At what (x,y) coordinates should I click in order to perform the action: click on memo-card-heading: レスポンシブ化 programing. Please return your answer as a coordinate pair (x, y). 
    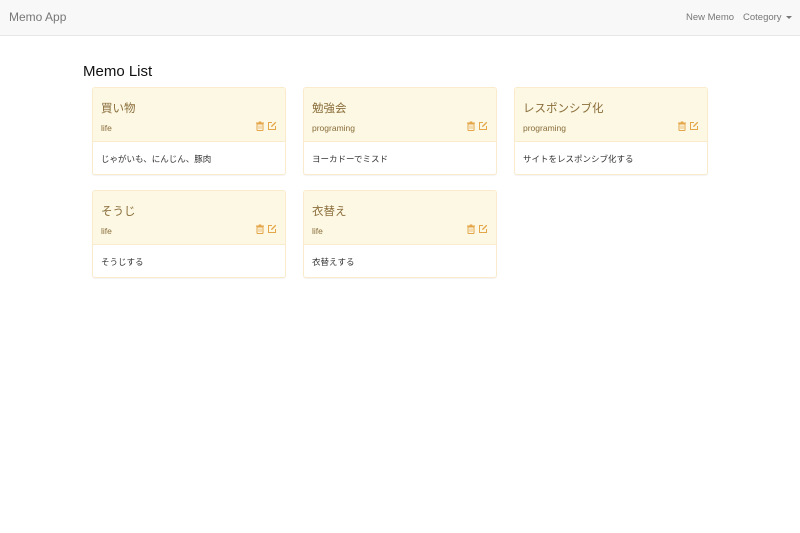
    Looking at the image, I should click on (611, 115).